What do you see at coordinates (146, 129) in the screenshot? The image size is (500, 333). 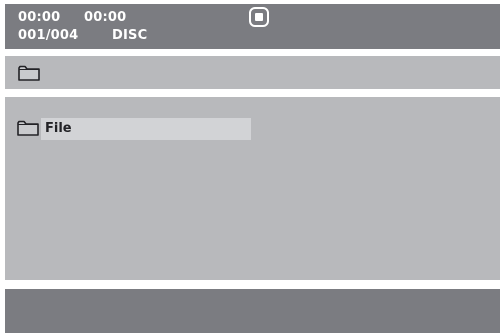 I see `list-item-selected: File` at bounding box center [146, 129].